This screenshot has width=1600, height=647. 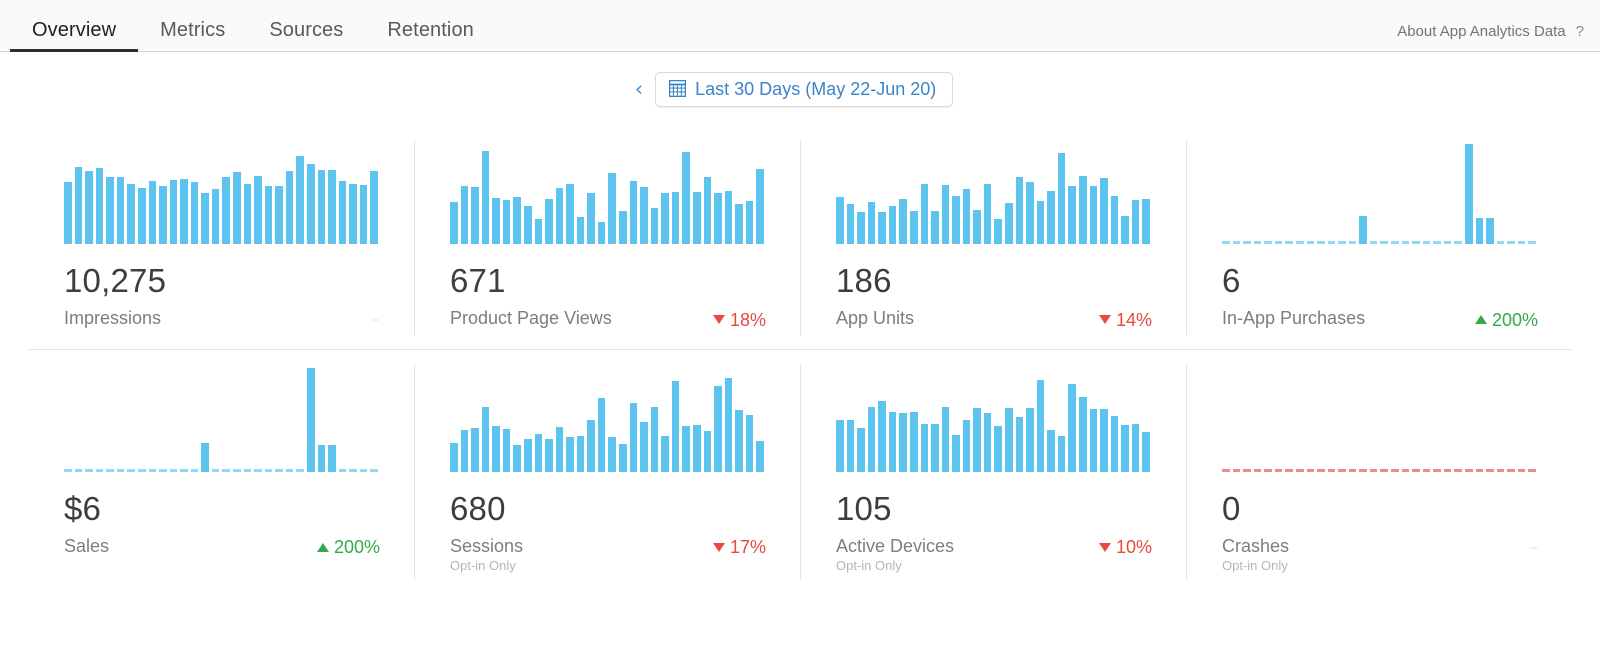 I want to click on sparkline-active-devices, so click(x=998, y=420).